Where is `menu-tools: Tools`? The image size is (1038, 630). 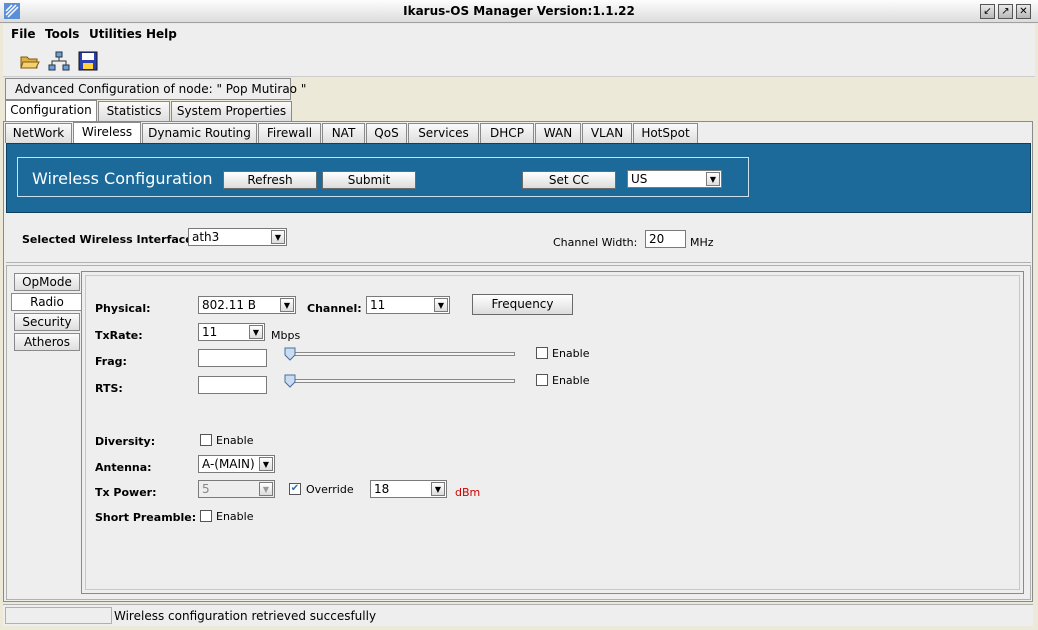 menu-tools: Tools is located at coordinates (62, 34).